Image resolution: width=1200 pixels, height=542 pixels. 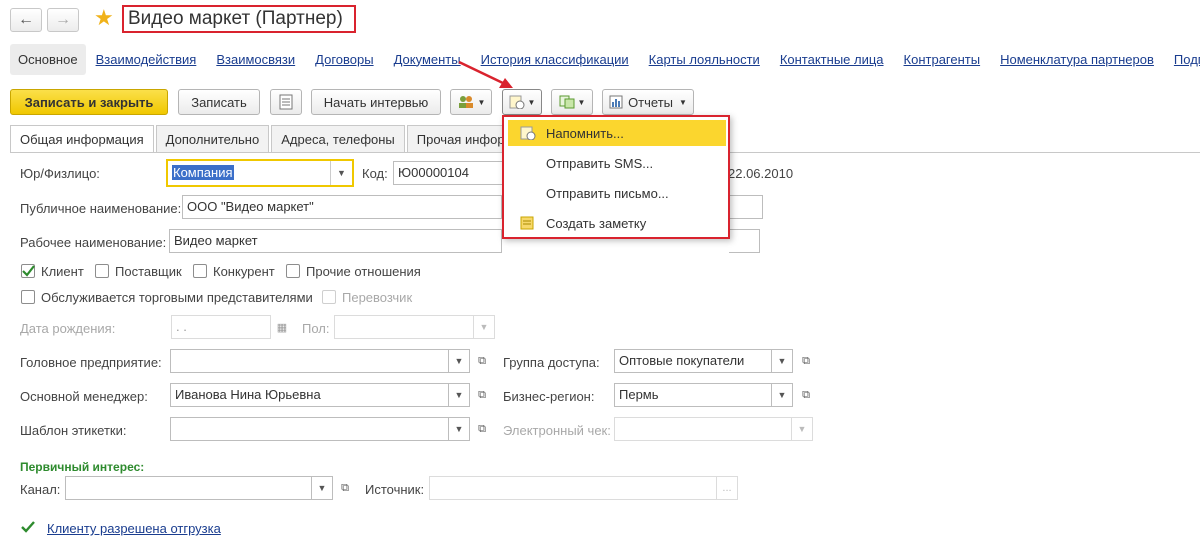 What do you see at coordinates (221, 327) in the screenshot?
I see `birth-date-field: . .` at bounding box center [221, 327].